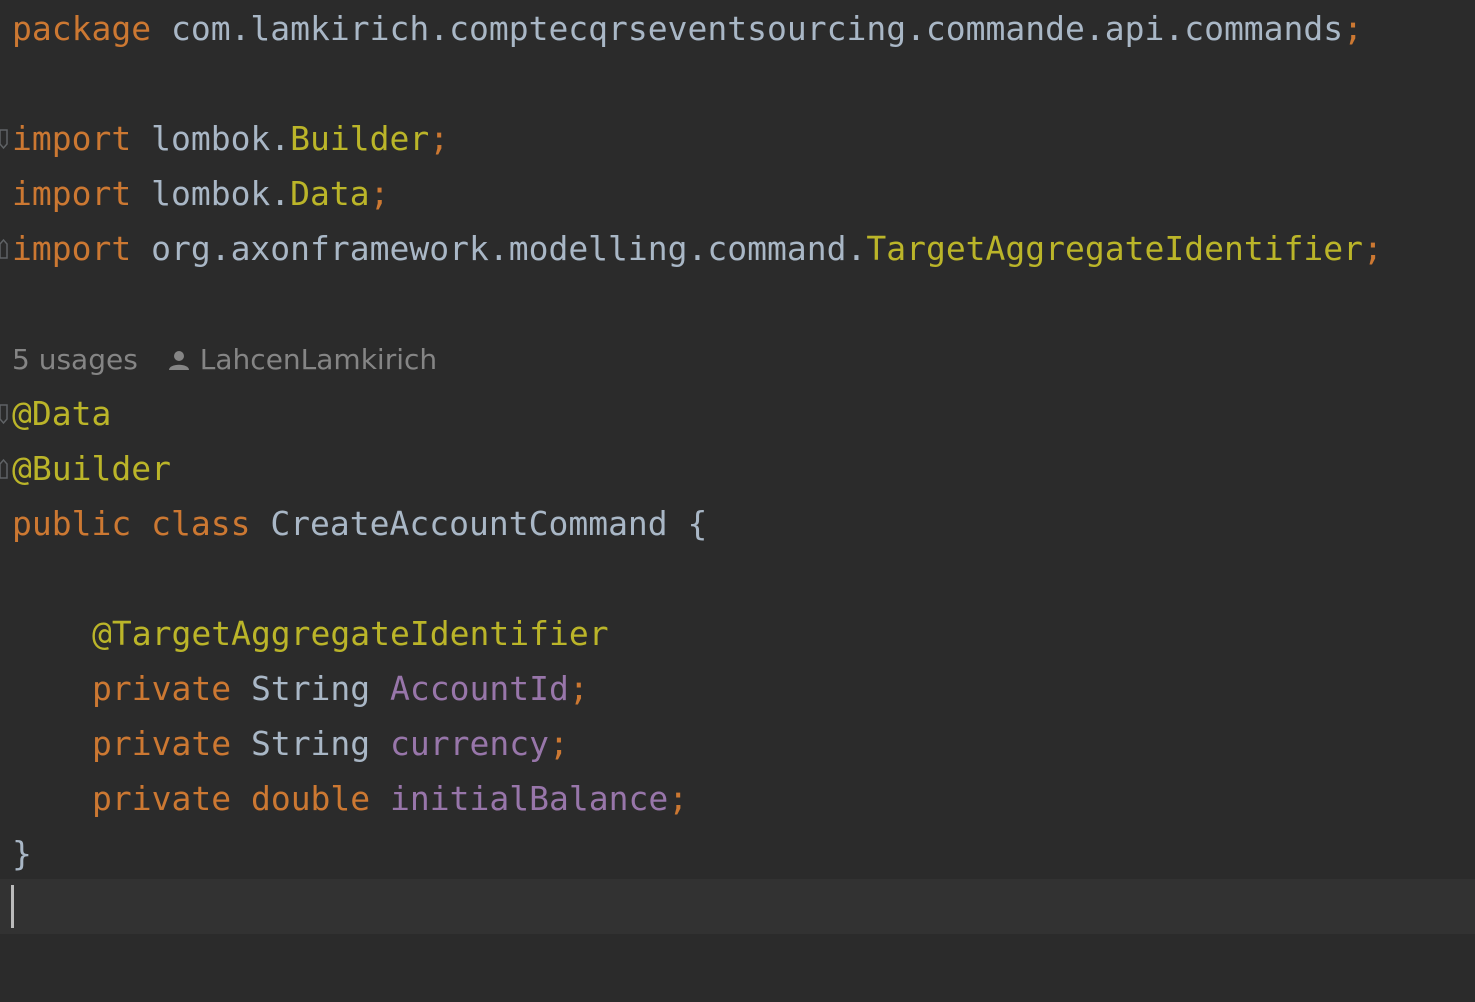  I want to click on inlay-hints: 5 usages LahcenLamkirich, so click(224, 360).